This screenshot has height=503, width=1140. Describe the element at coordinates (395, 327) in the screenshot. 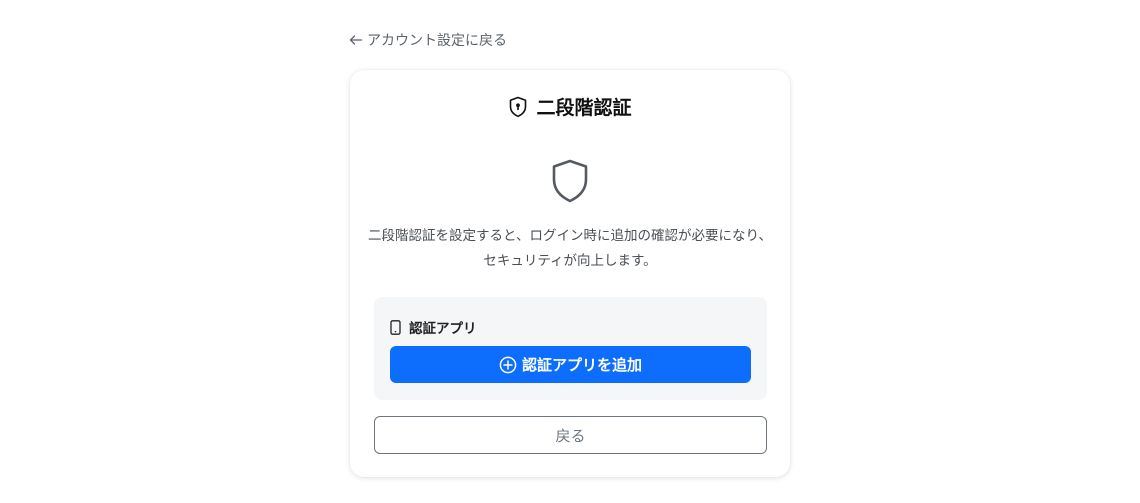

I see `phone-icon` at that location.